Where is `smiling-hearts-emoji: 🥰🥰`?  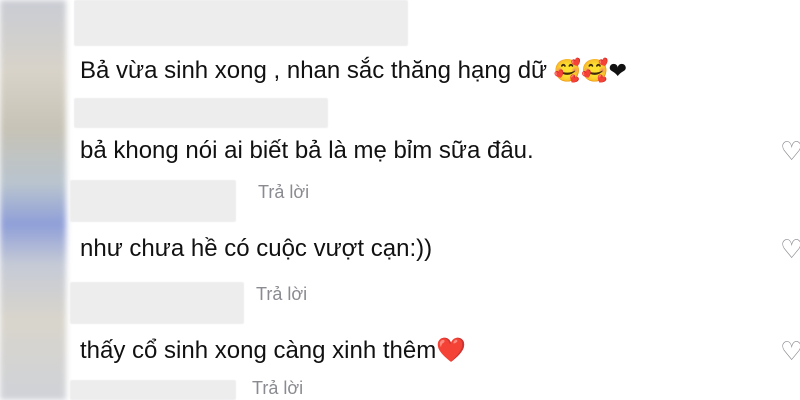
smiling-hearts-emoji: 🥰🥰 is located at coordinates (581, 70).